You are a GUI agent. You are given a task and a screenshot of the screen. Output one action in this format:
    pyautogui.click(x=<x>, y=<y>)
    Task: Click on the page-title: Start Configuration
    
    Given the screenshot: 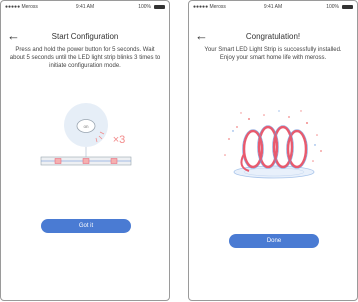 What is the action you would take?
    pyautogui.click(x=85, y=36)
    